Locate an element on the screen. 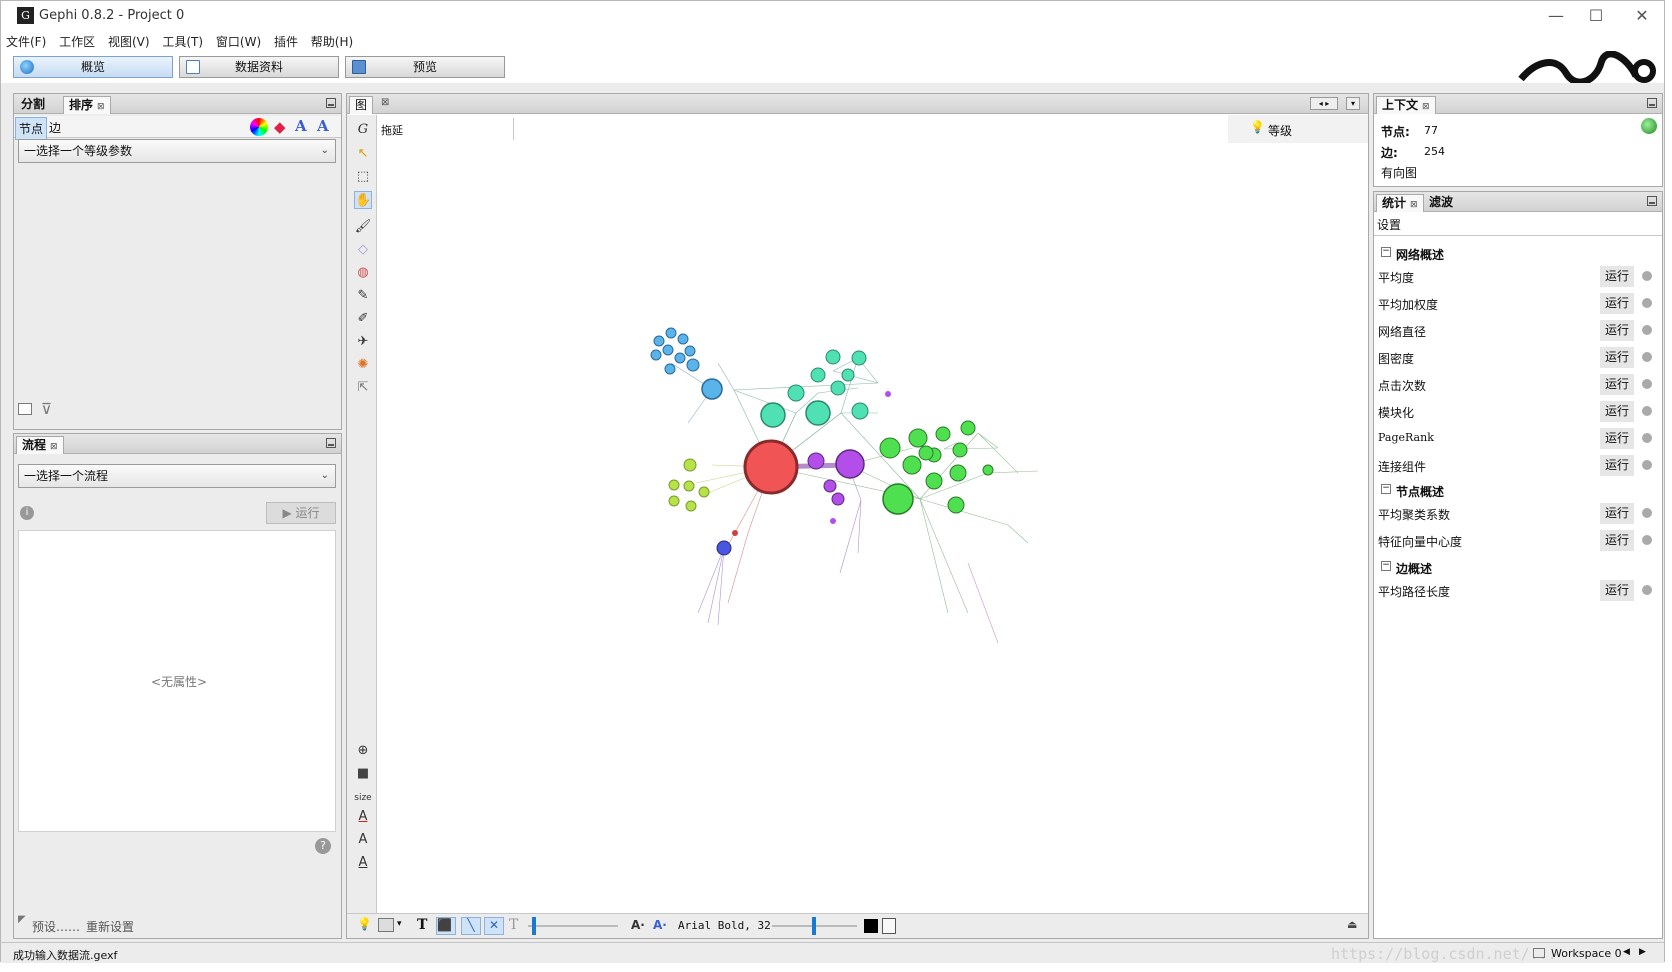  workspace-next-icon: ▶ is located at coordinates (1642, 952).